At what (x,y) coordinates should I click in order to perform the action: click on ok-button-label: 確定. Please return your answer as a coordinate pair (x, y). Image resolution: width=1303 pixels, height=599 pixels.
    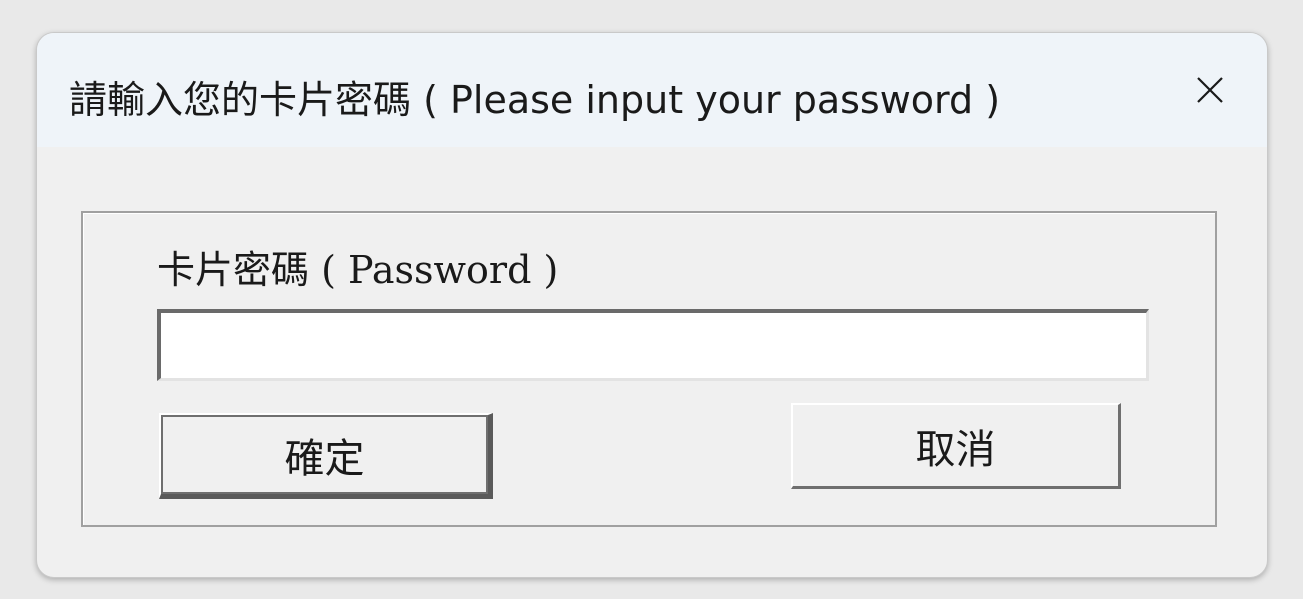
    Looking at the image, I should click on (324, 458).